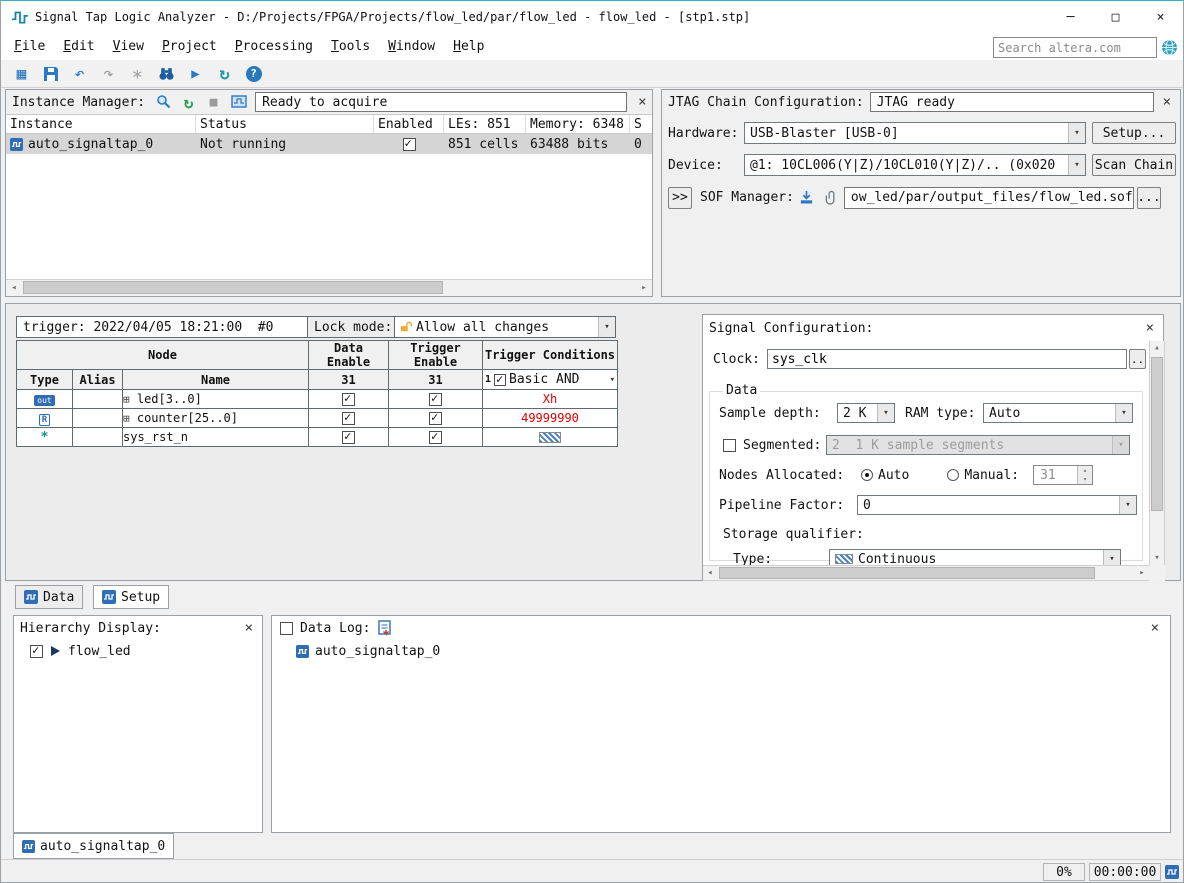  I want to click on chevron-down-icon: ▾, so click(612, 380).